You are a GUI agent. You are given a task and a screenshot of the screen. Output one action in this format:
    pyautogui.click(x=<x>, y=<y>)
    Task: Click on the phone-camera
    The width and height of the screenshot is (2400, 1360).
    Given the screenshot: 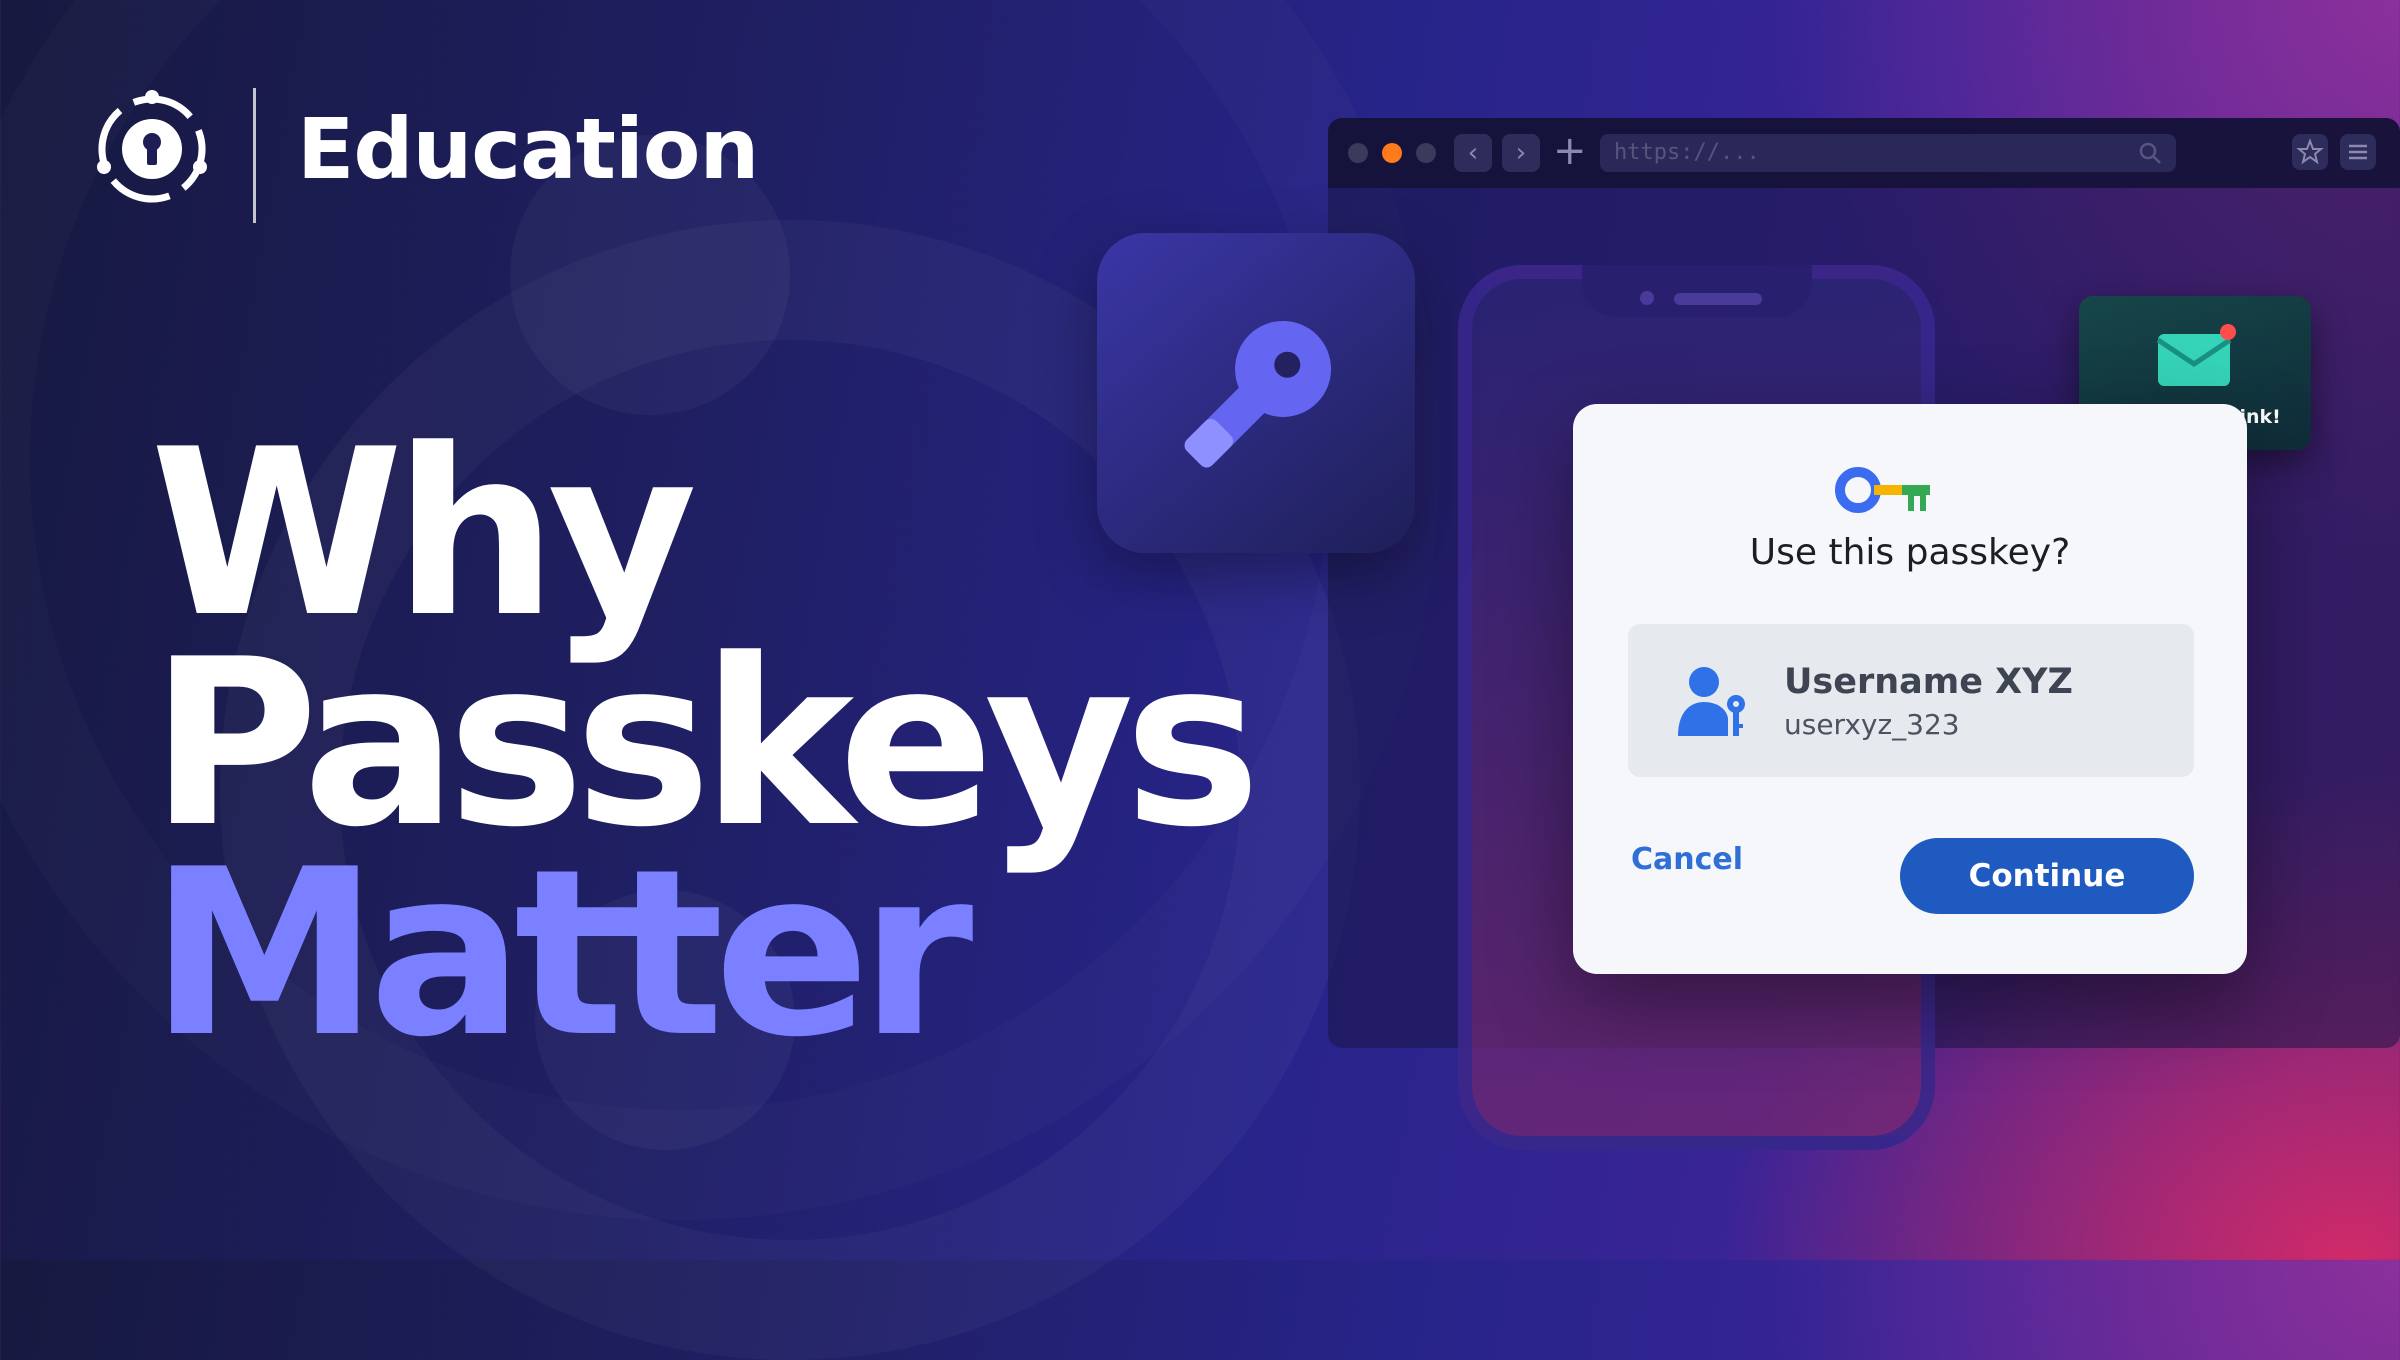 What is the action you would take?
    pyautogui.click(x=1647, y=298)
    